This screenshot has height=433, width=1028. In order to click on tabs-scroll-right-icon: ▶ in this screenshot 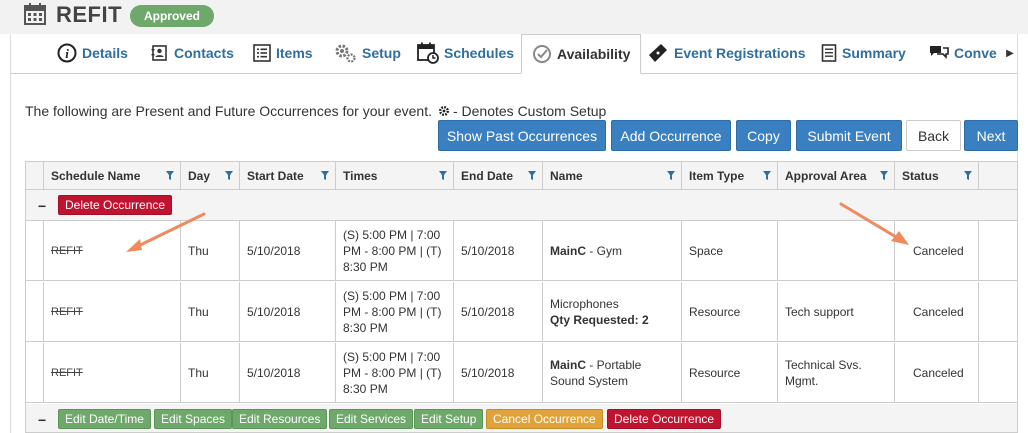, I will do `click(1010, 54)`.